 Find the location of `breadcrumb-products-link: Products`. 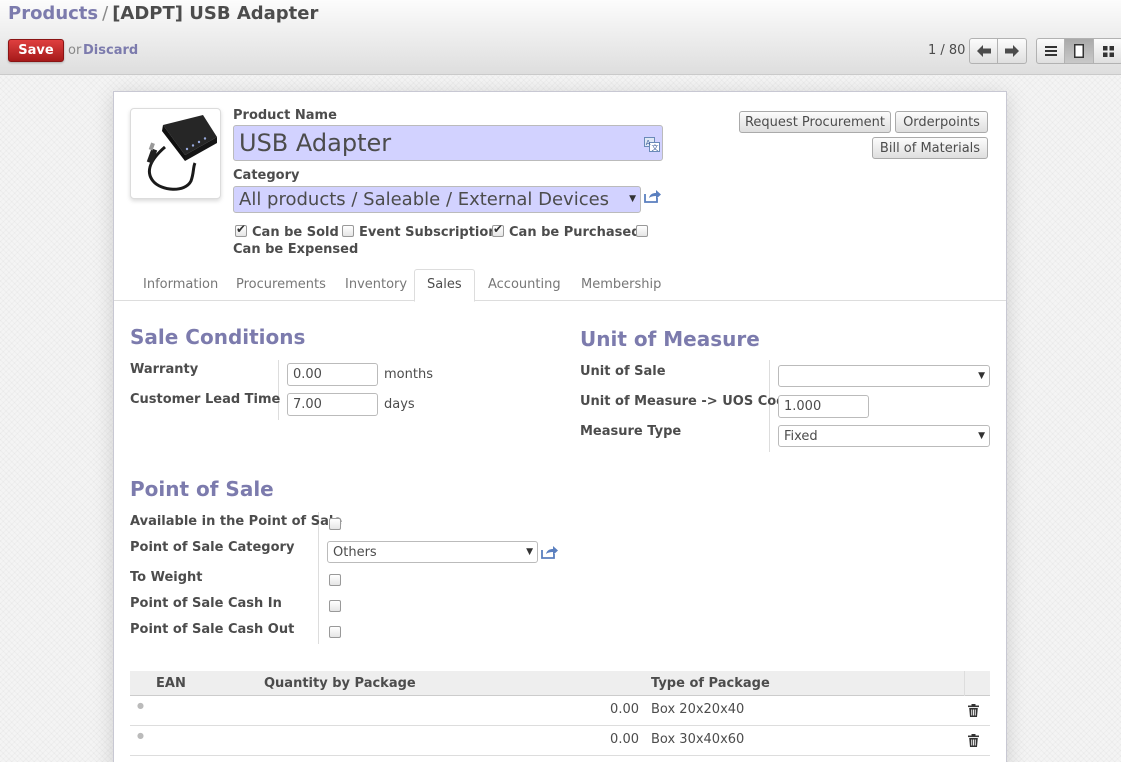

breadcrumb-products-link: Products is located at coordinates (53, 13).